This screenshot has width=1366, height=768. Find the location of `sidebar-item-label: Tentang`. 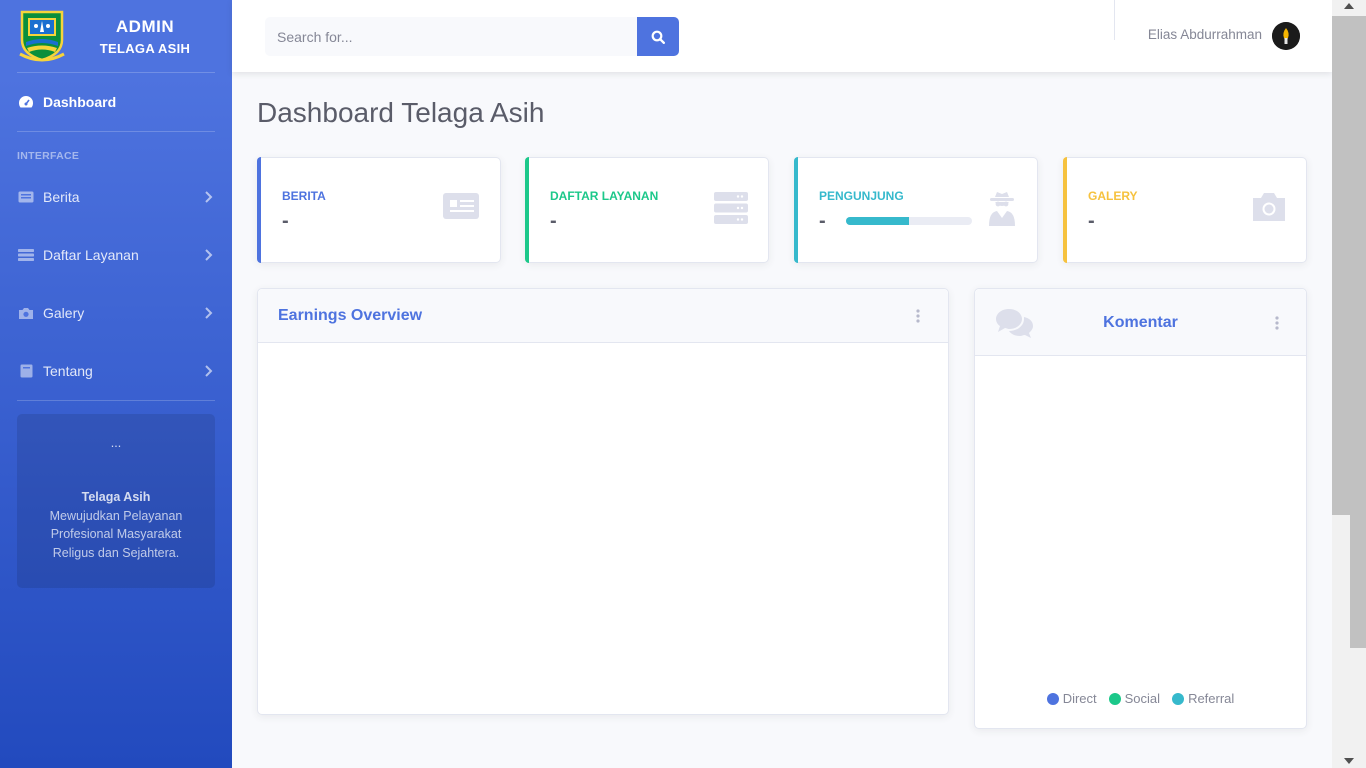

sidebar-item-label: Tentang is located at coordinates (68, 371).